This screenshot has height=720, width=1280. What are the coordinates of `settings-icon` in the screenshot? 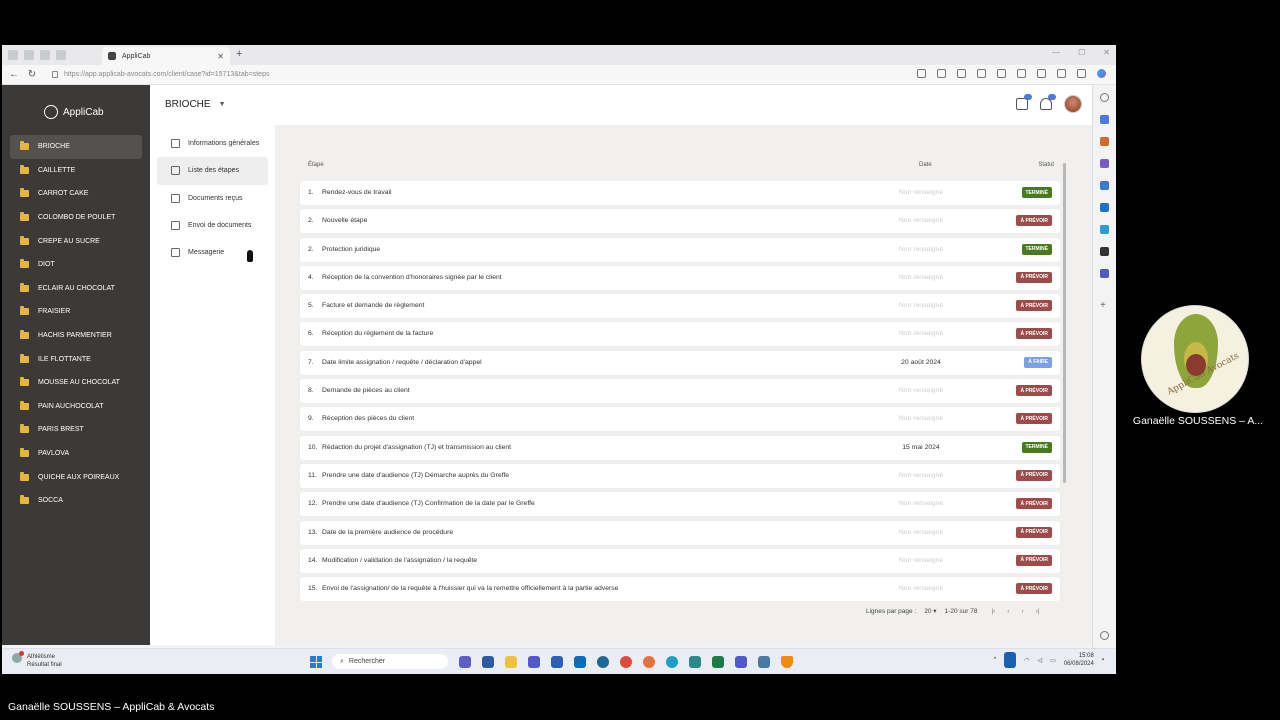 It's located at (1104, 635).